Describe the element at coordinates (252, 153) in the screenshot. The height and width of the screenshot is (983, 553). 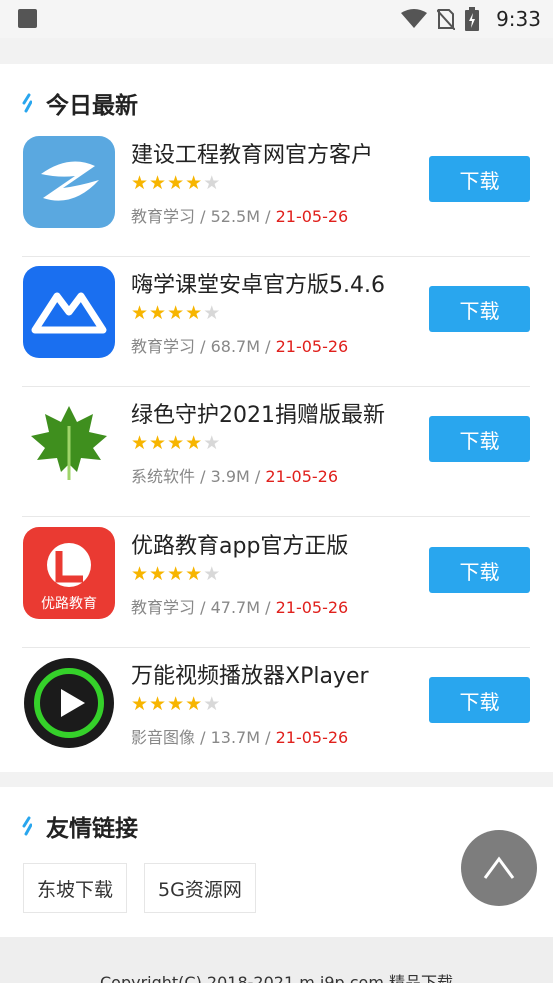
I see `app-name: 建设工程教育网官方客户` at that location.